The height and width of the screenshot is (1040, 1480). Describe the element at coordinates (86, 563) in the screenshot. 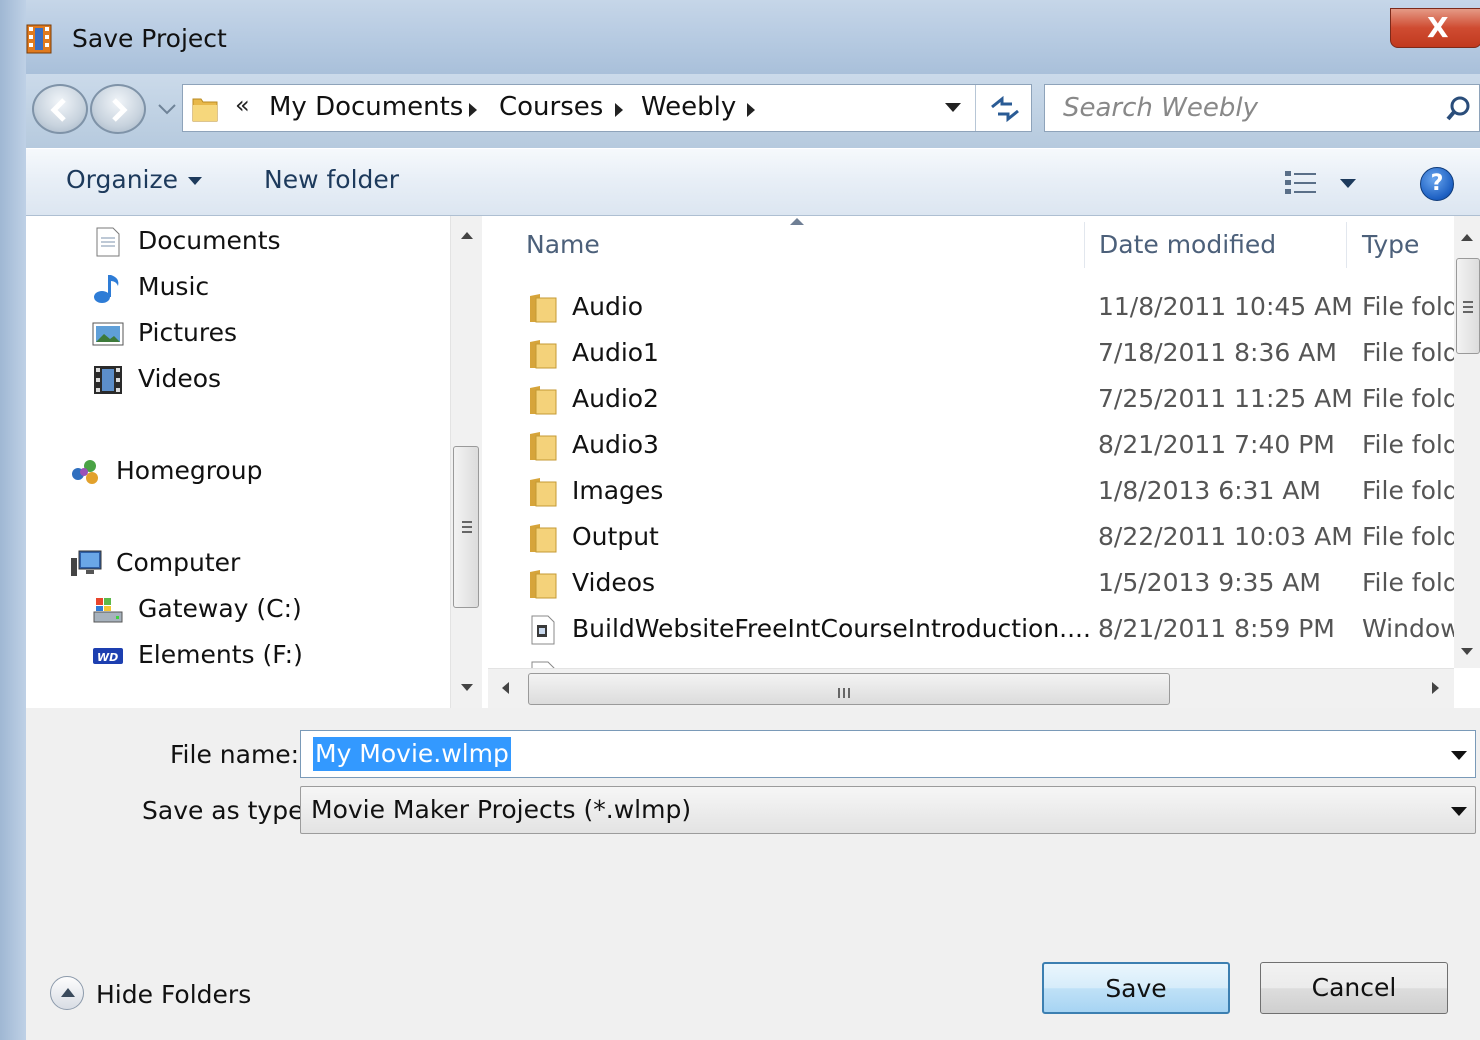

I see `computer-icon` at that location.